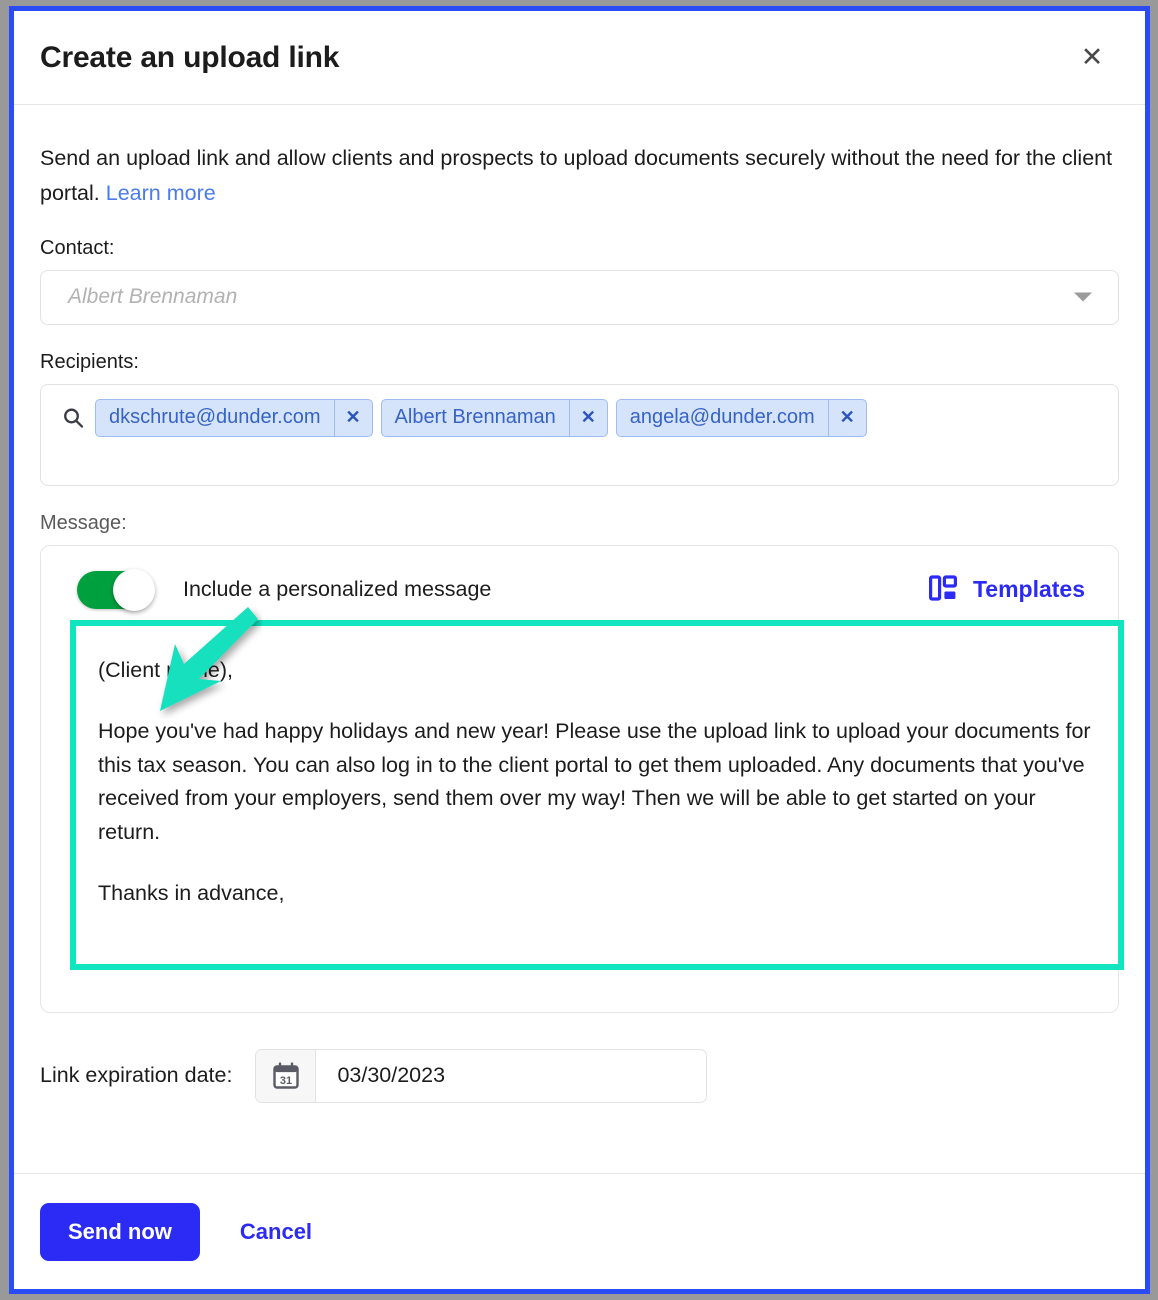  I want to click on contact-placeholder: Albert Brennaman, so click(153, 297).